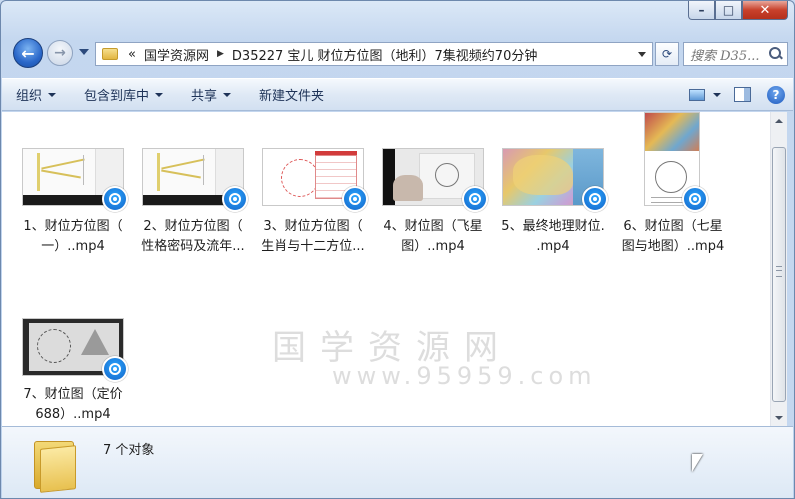 The height and width of the screenshot is (499, 795). I want to click on file-item: 6、财位图（七星 图与地图）..mp4, so click(678, 187).